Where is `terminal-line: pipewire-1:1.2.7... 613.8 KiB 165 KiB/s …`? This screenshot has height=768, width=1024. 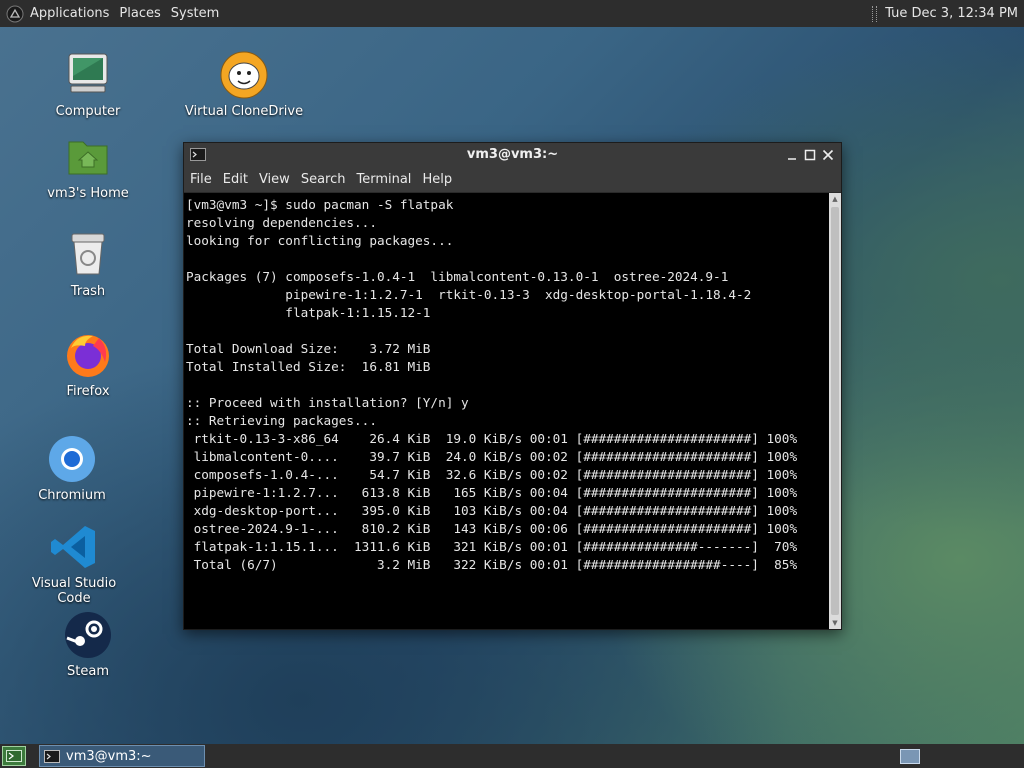 terminal-line: pipewire-1:1.2.7... 613.8 KiB 165 KiB/s … is located at coordinates (492, 492).